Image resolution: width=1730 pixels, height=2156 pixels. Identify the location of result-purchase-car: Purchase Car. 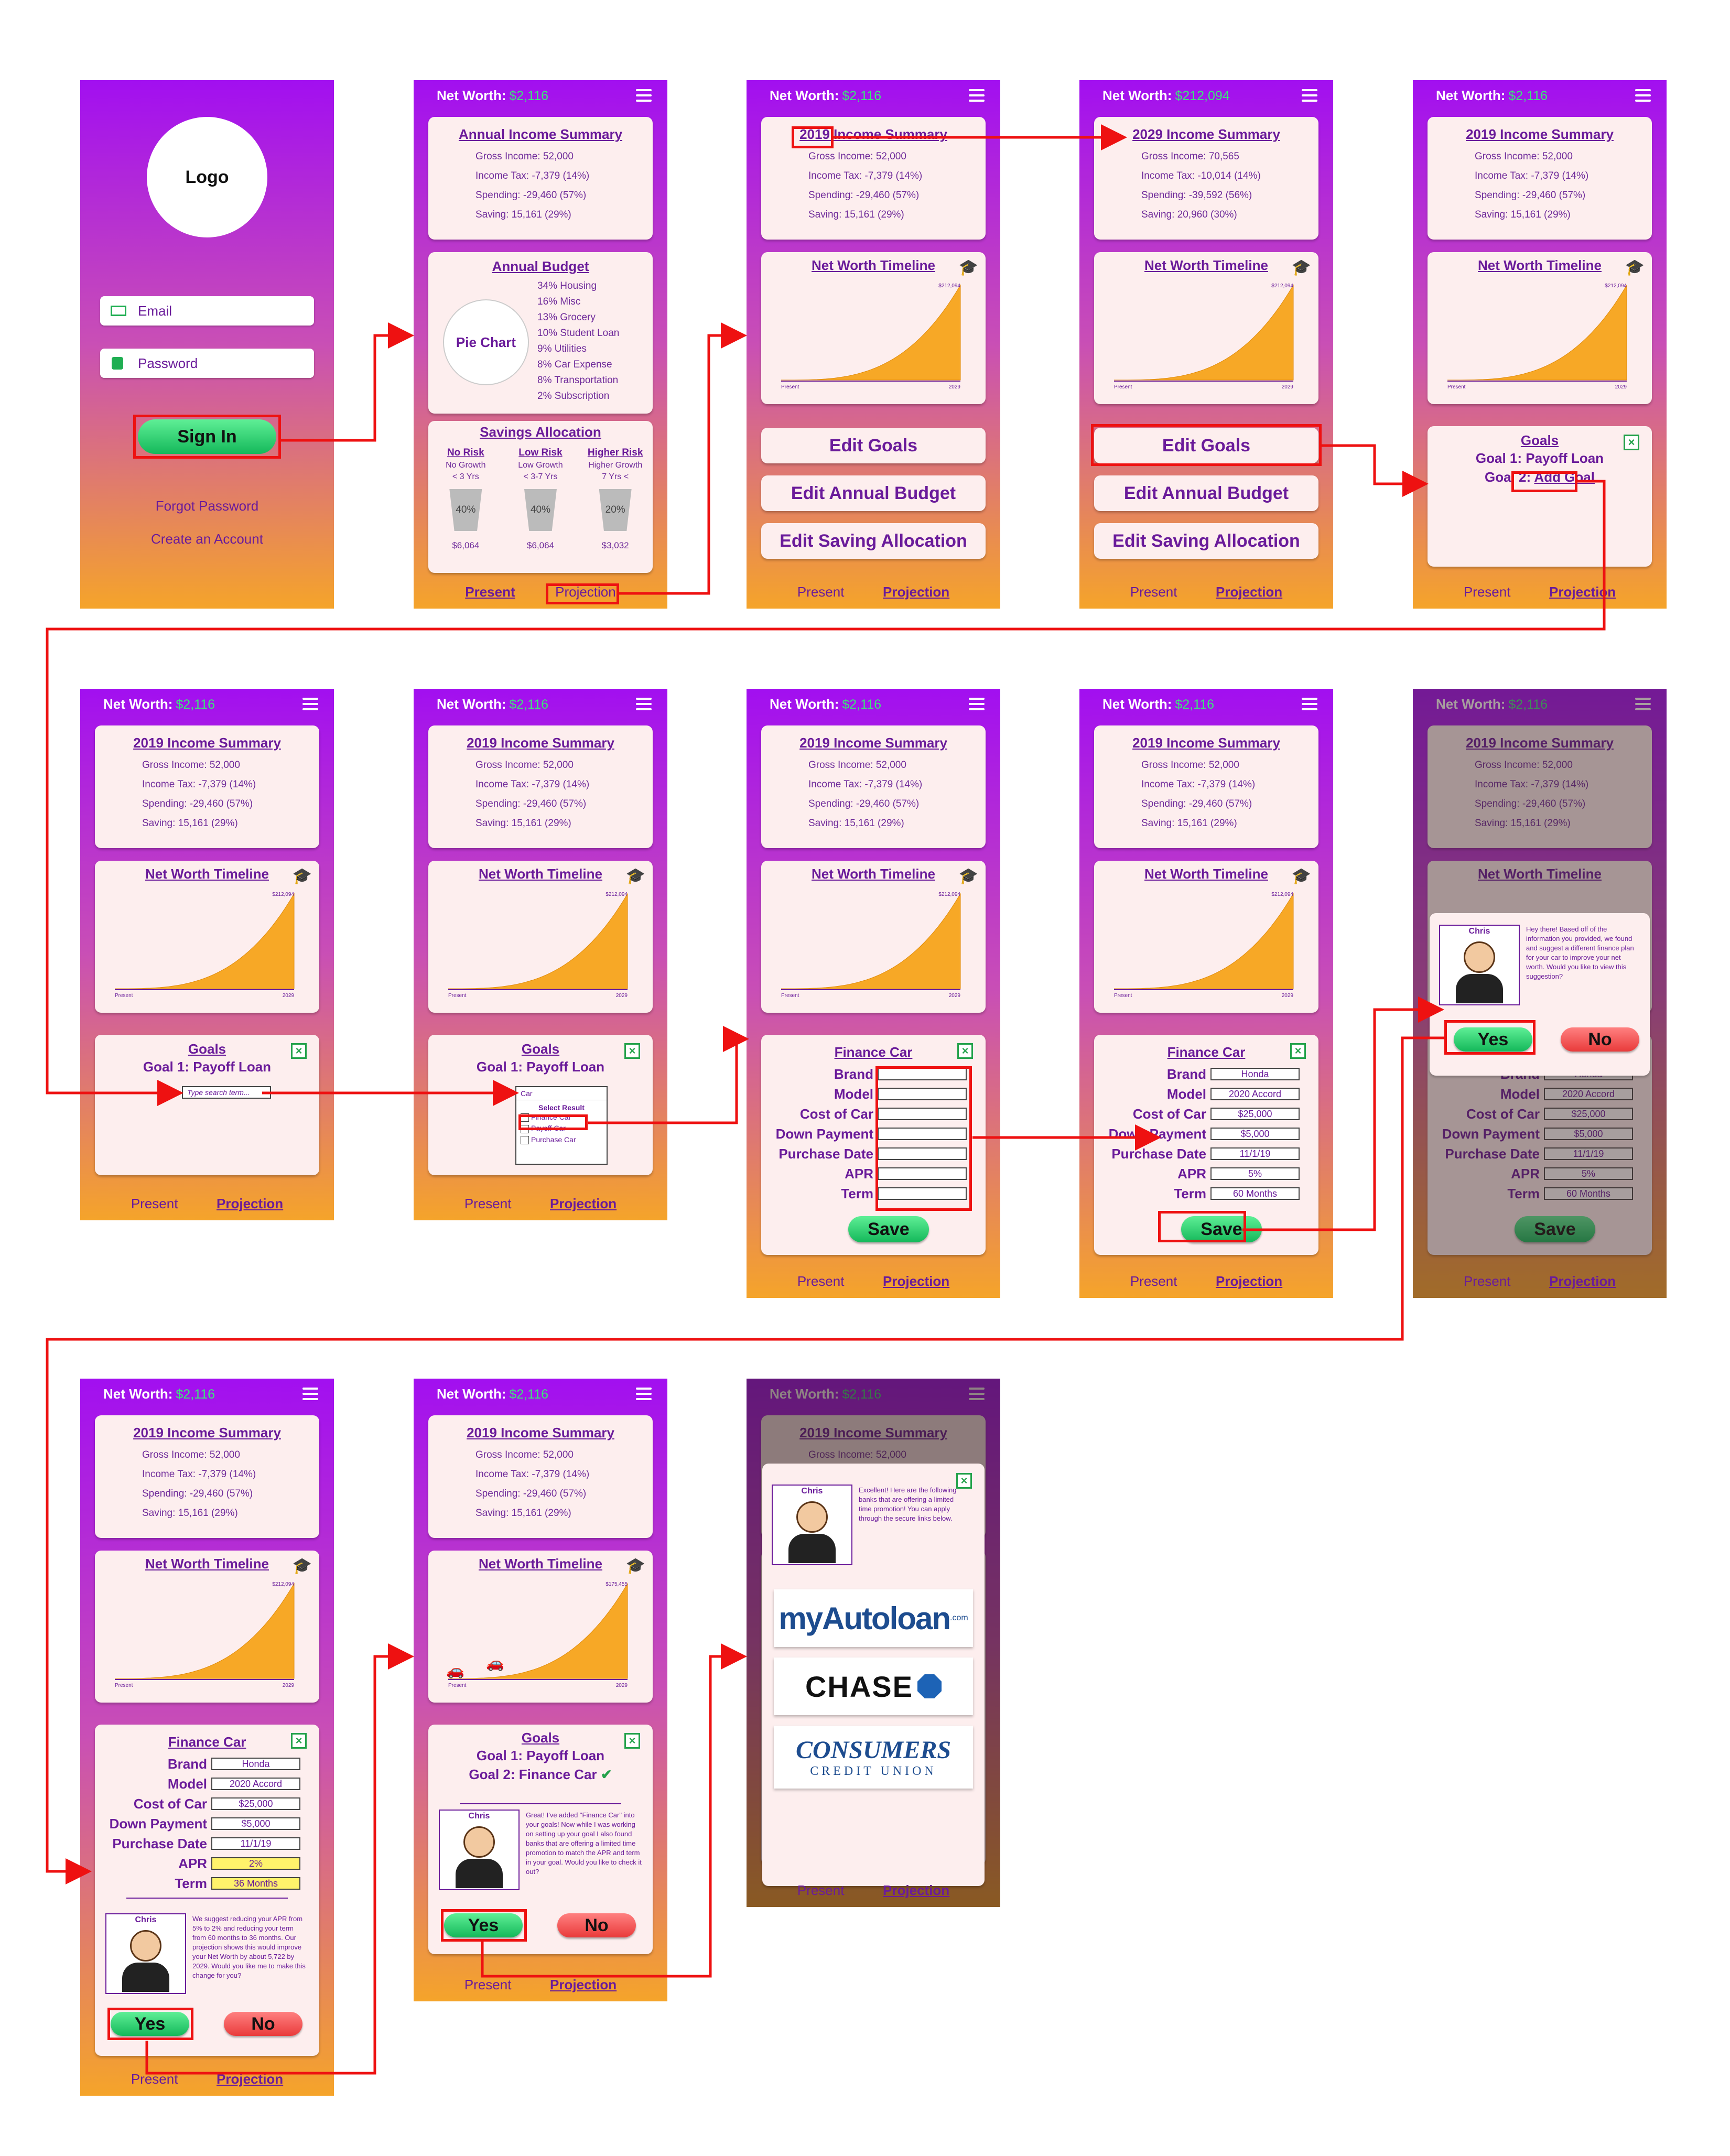
(562, 1139).